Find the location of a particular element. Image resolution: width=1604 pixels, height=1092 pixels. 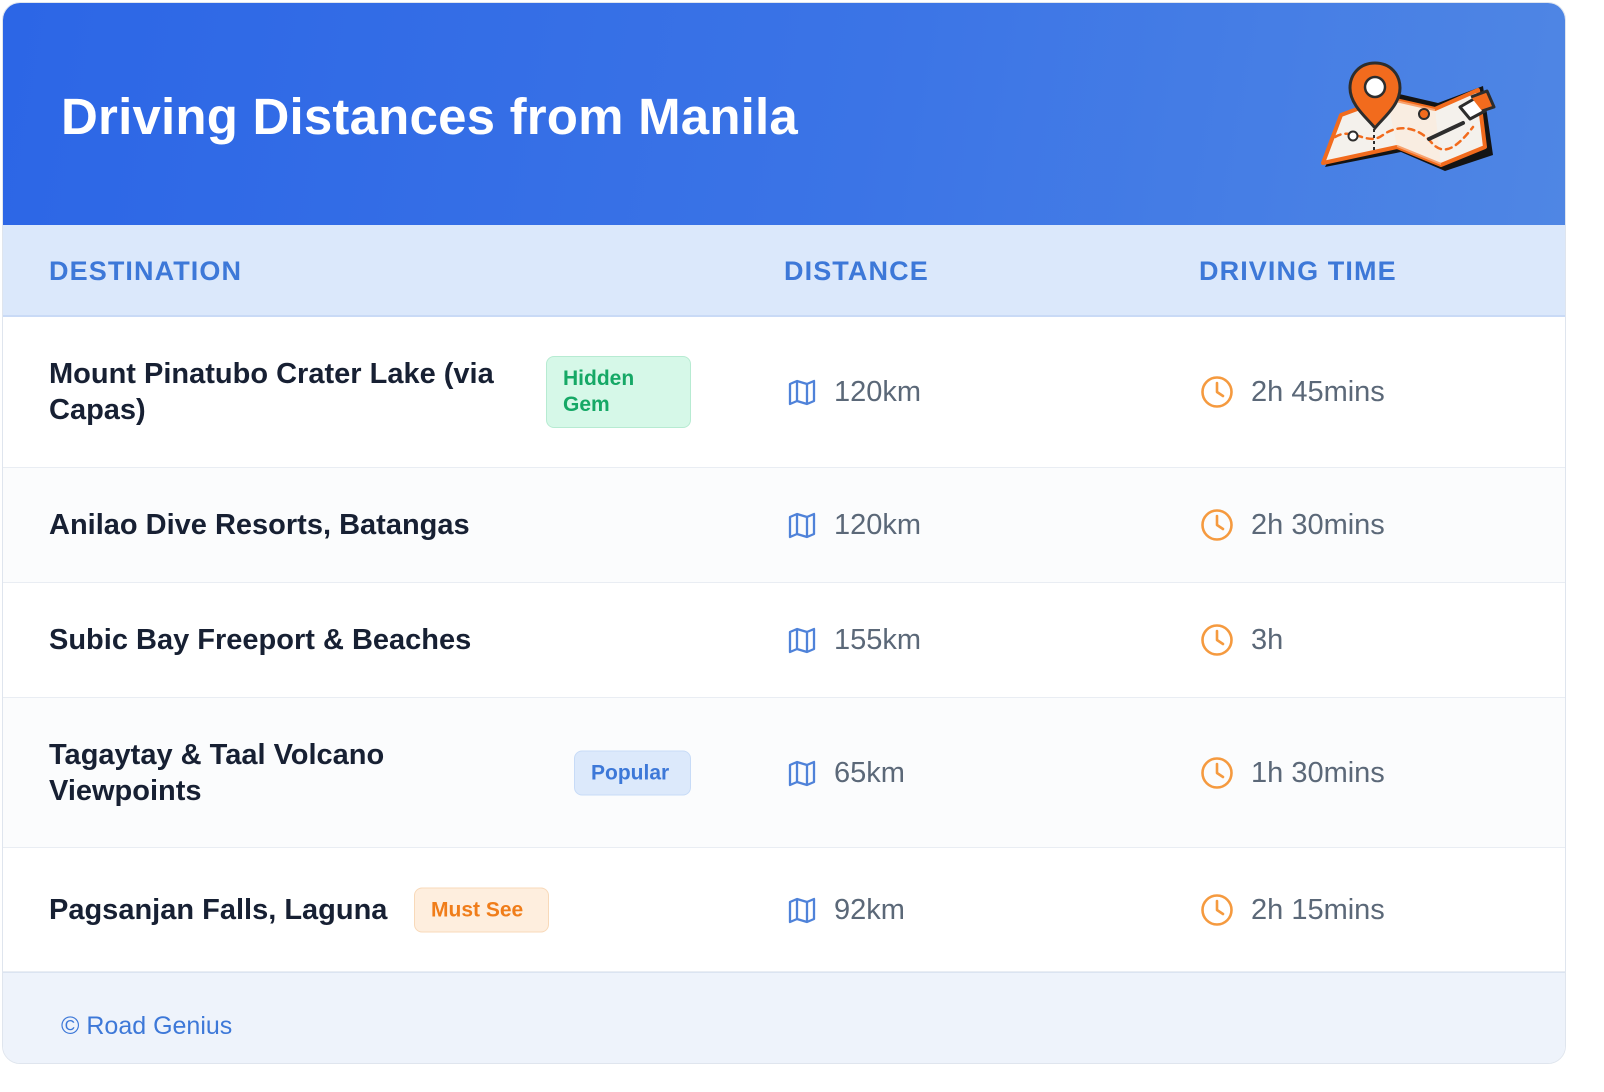

destination-name: Subic Bay Freeport & Beaches is located at coordinates (260, 640).